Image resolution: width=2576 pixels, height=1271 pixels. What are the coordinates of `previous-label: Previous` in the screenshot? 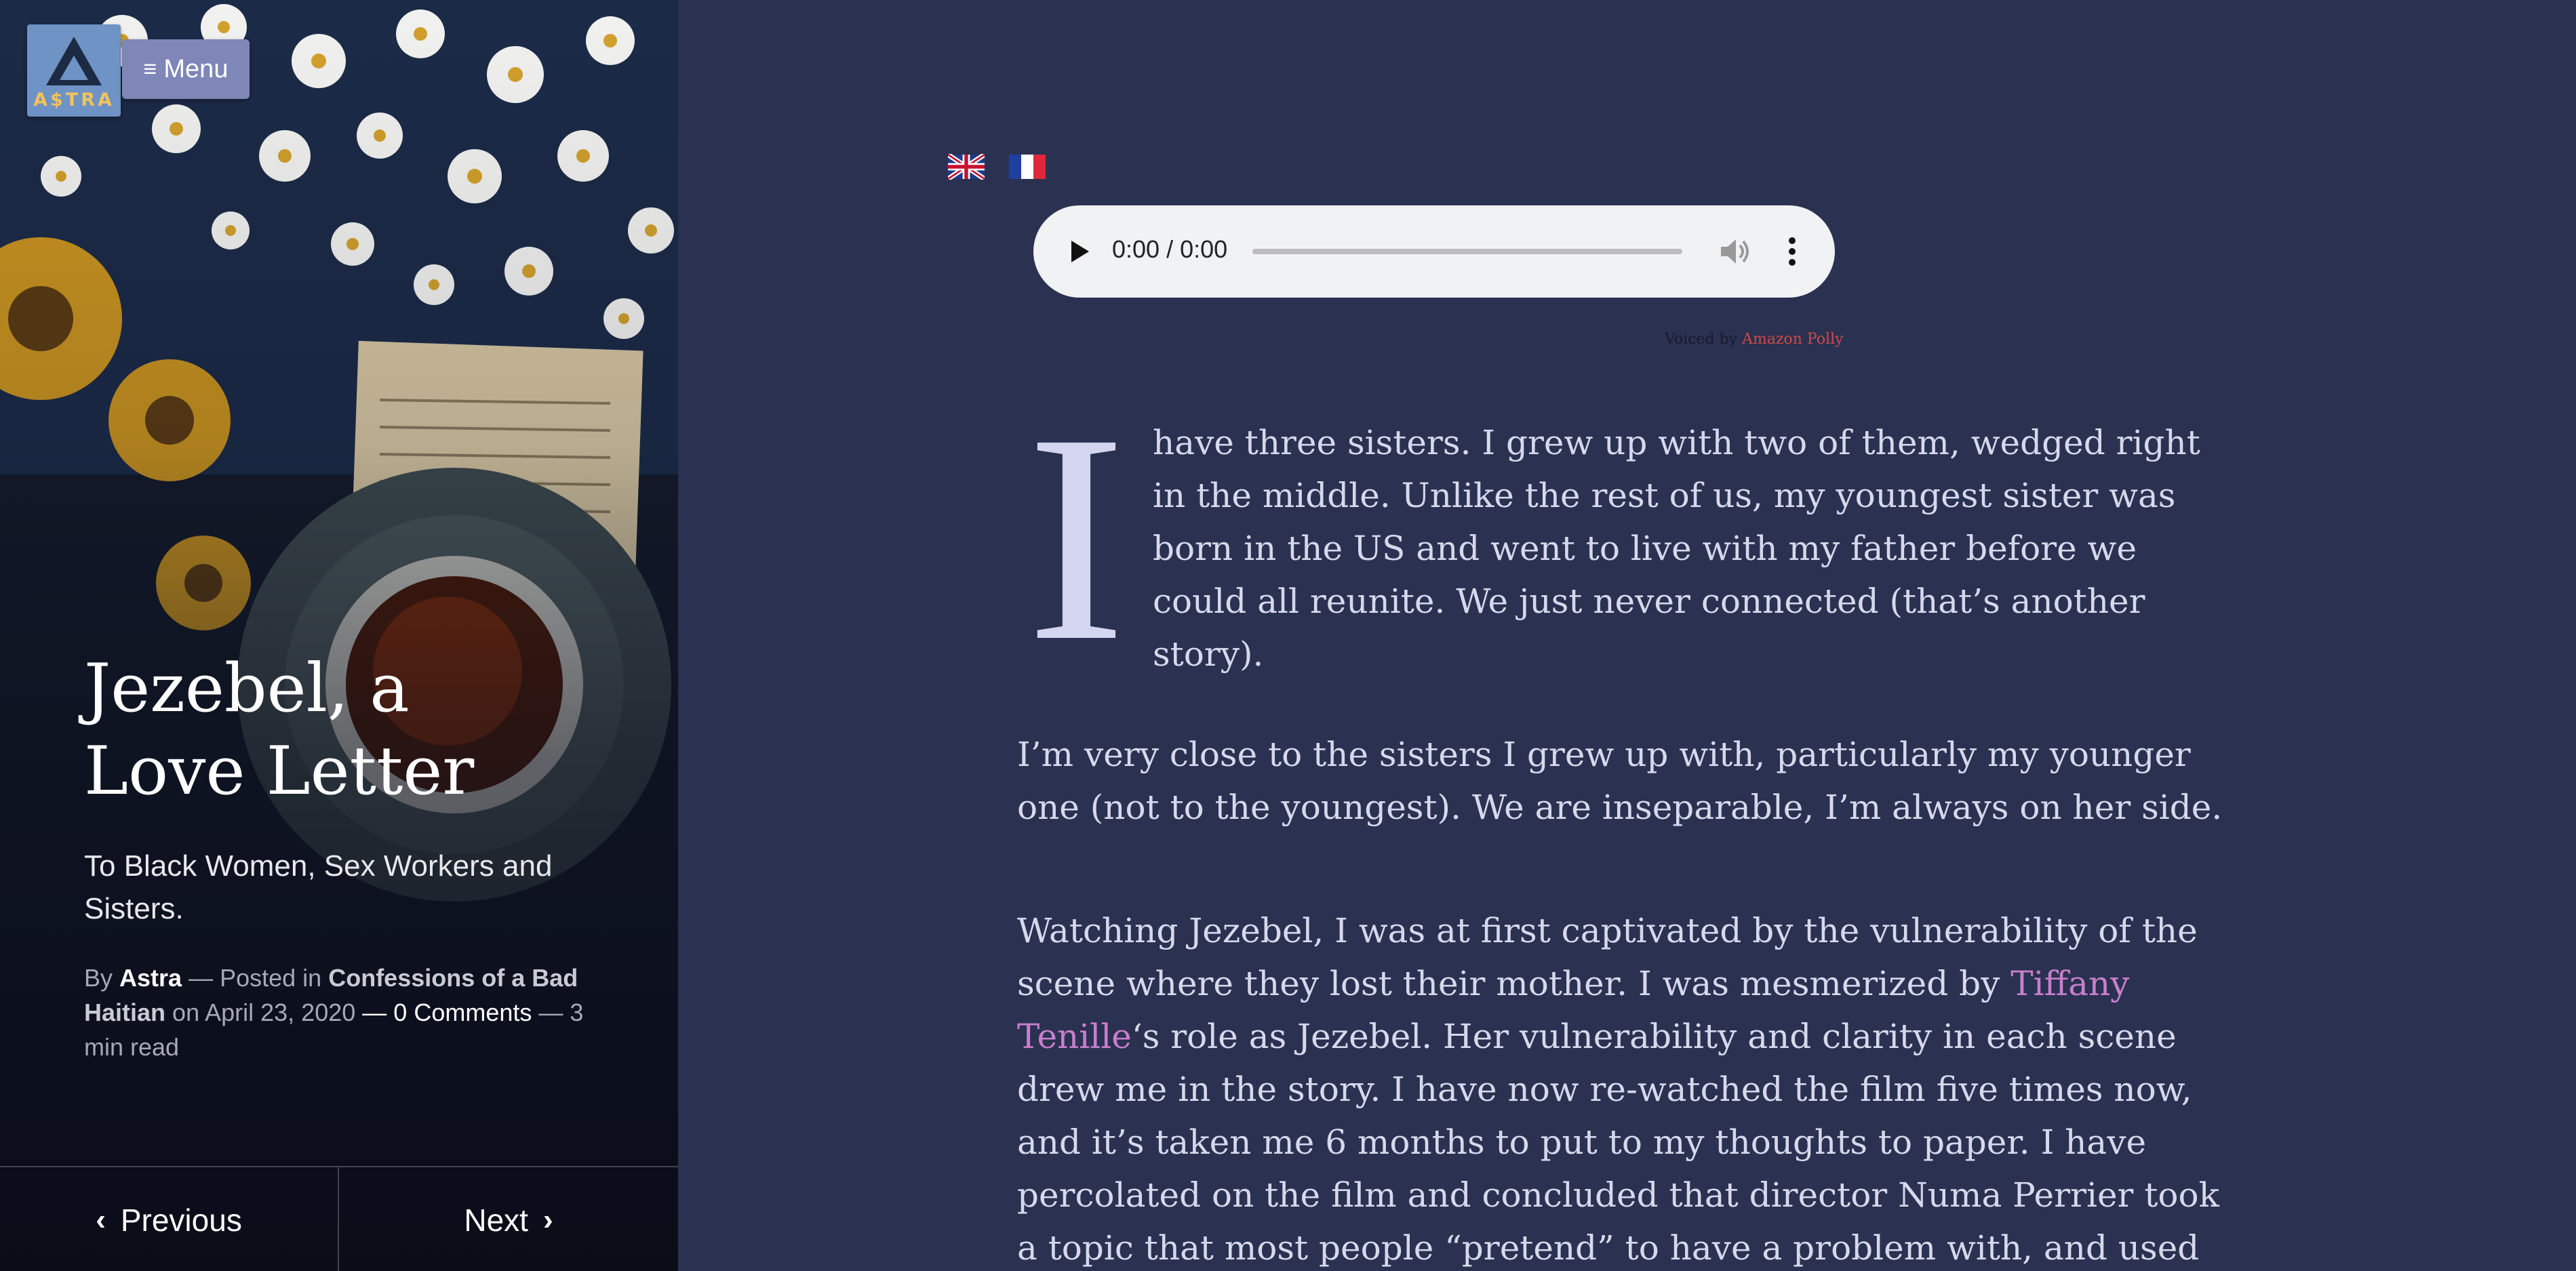 It's located at (181, 1220).